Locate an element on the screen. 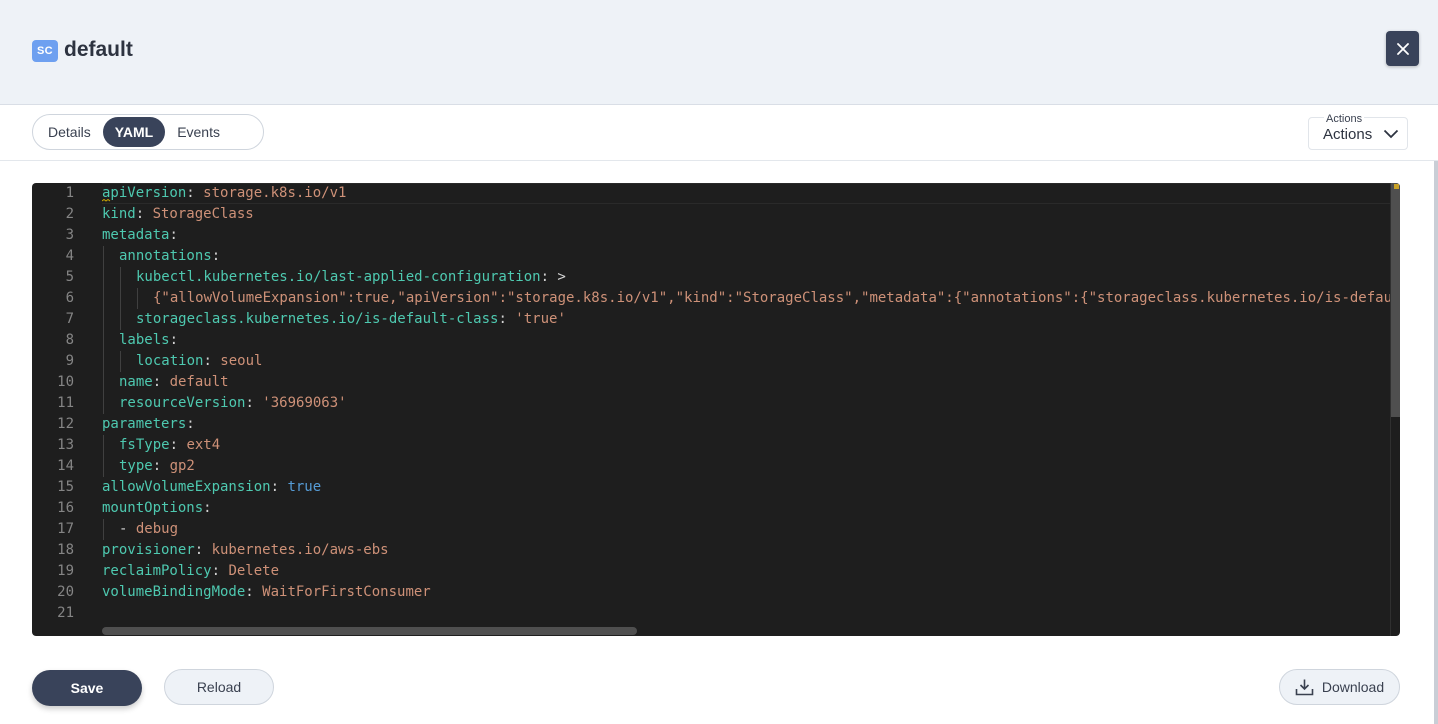 The height and width of the screenshot is (724, 1438). code-line: 10 name: default is located at coordinates (712, 382).